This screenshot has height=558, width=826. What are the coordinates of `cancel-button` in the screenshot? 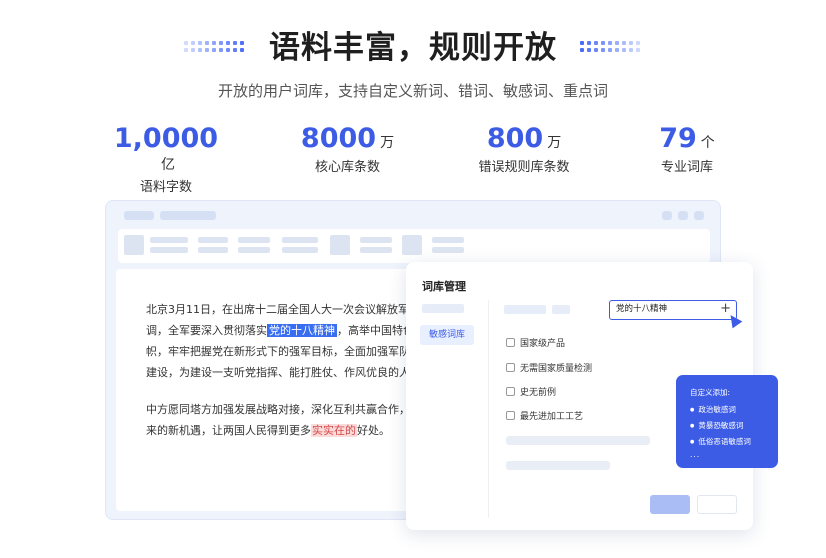 It's located at (717, 504).